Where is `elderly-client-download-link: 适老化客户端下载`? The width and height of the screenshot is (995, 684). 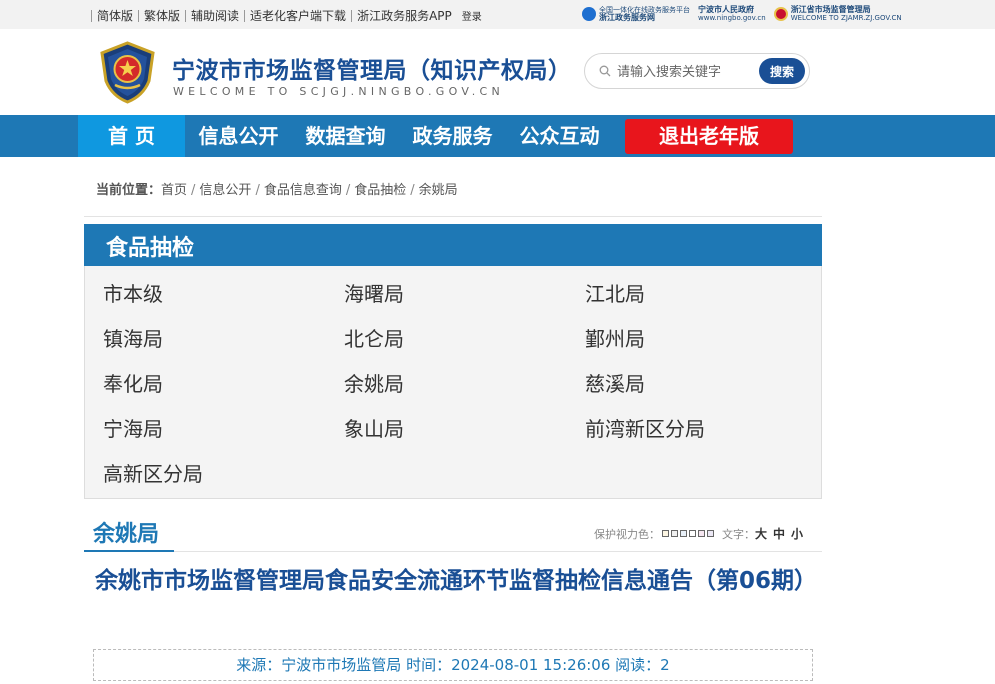
elderly-client-download-link: 适老化客户端下载 is located at coordinates (298, 15).